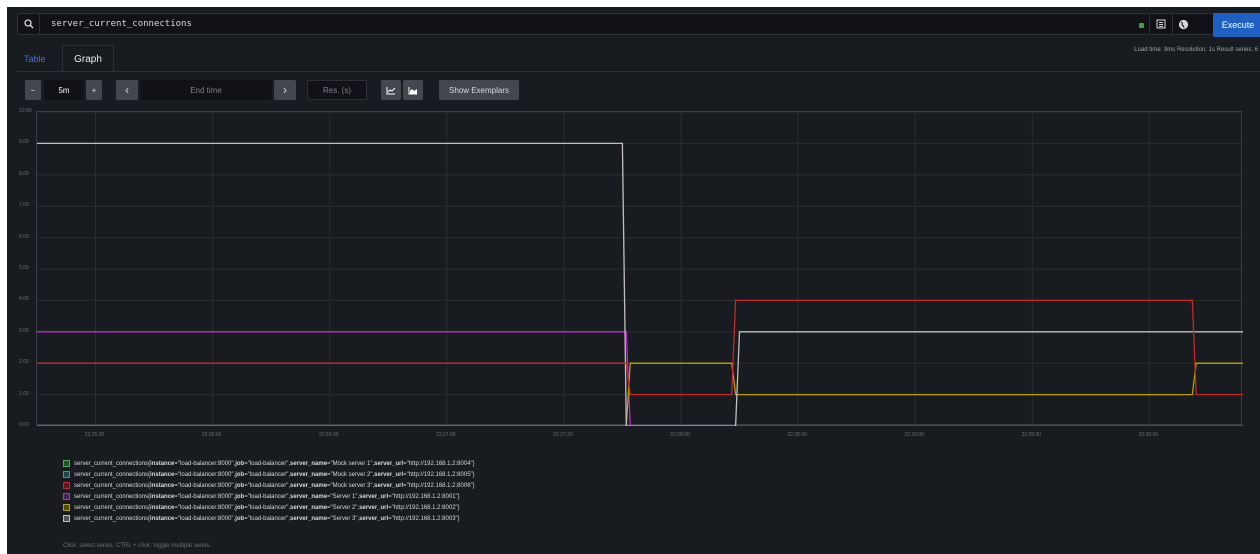 The width and height of the screenshot is (1260, 554). What do you see at coordinates (29, 24) in the screenshot?
I see `search-icon` at bounding box center [29, 24].